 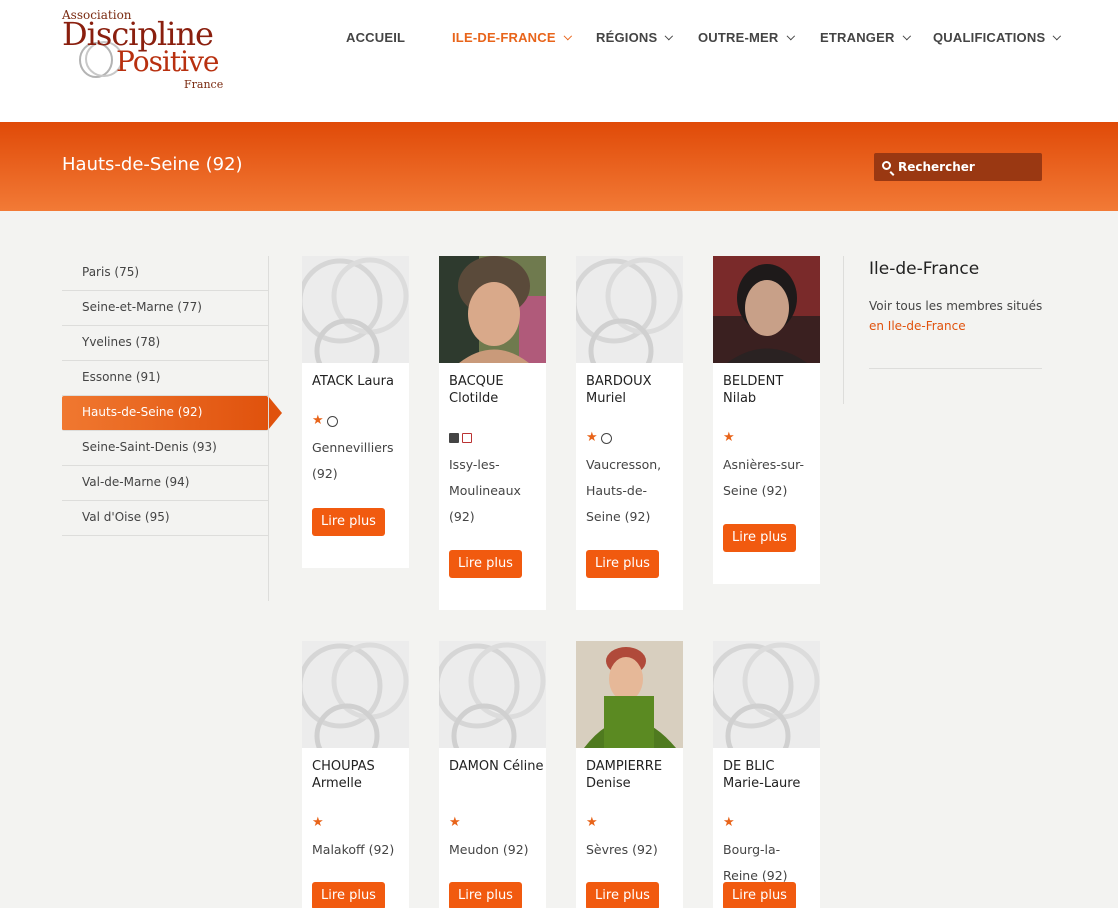 I want to click on nav-ile-de-france: ILE-DE-FRANCE, so click(x=512, y=37).